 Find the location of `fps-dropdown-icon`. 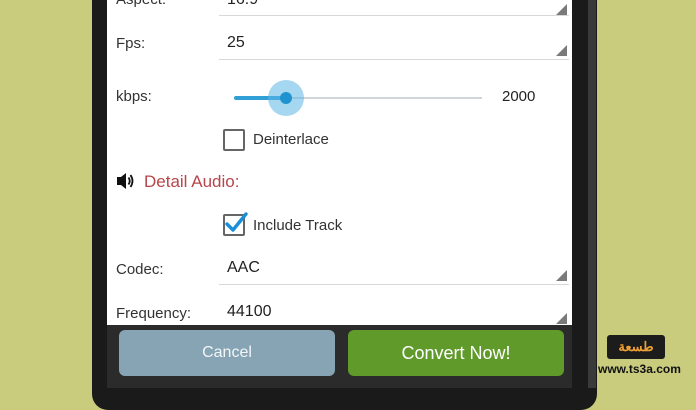

fps-dropdown-icon is located at coordinates (561, 50).